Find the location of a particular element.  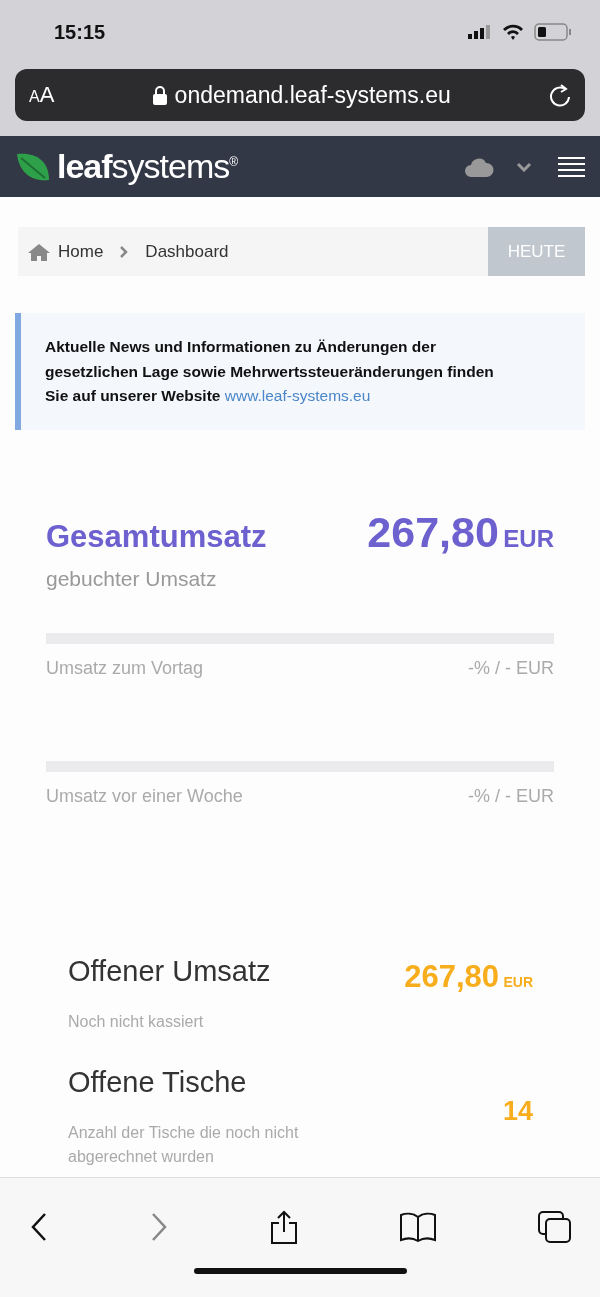

chevron-down-icon is located at coordinates (524, 166).